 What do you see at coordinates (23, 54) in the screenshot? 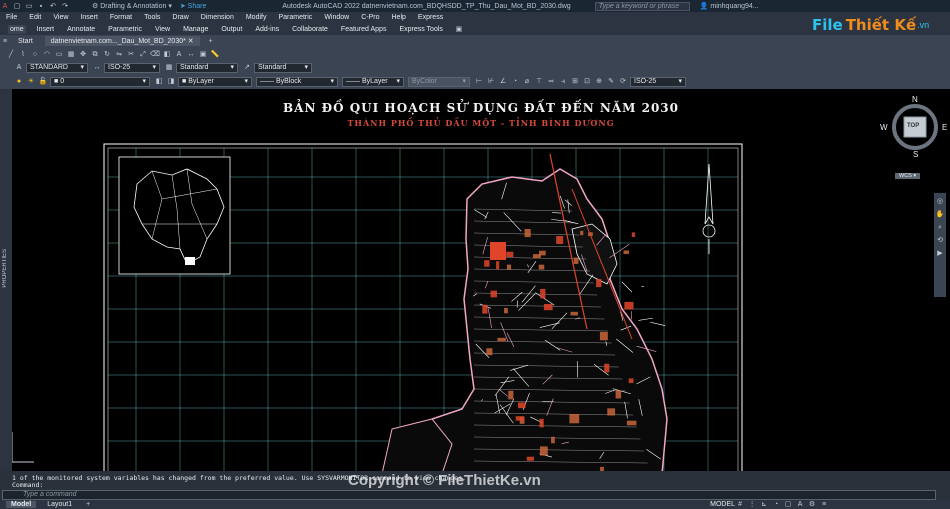
I see `polyline-tool-icon: ⌇` at bounding box center [23, 54].